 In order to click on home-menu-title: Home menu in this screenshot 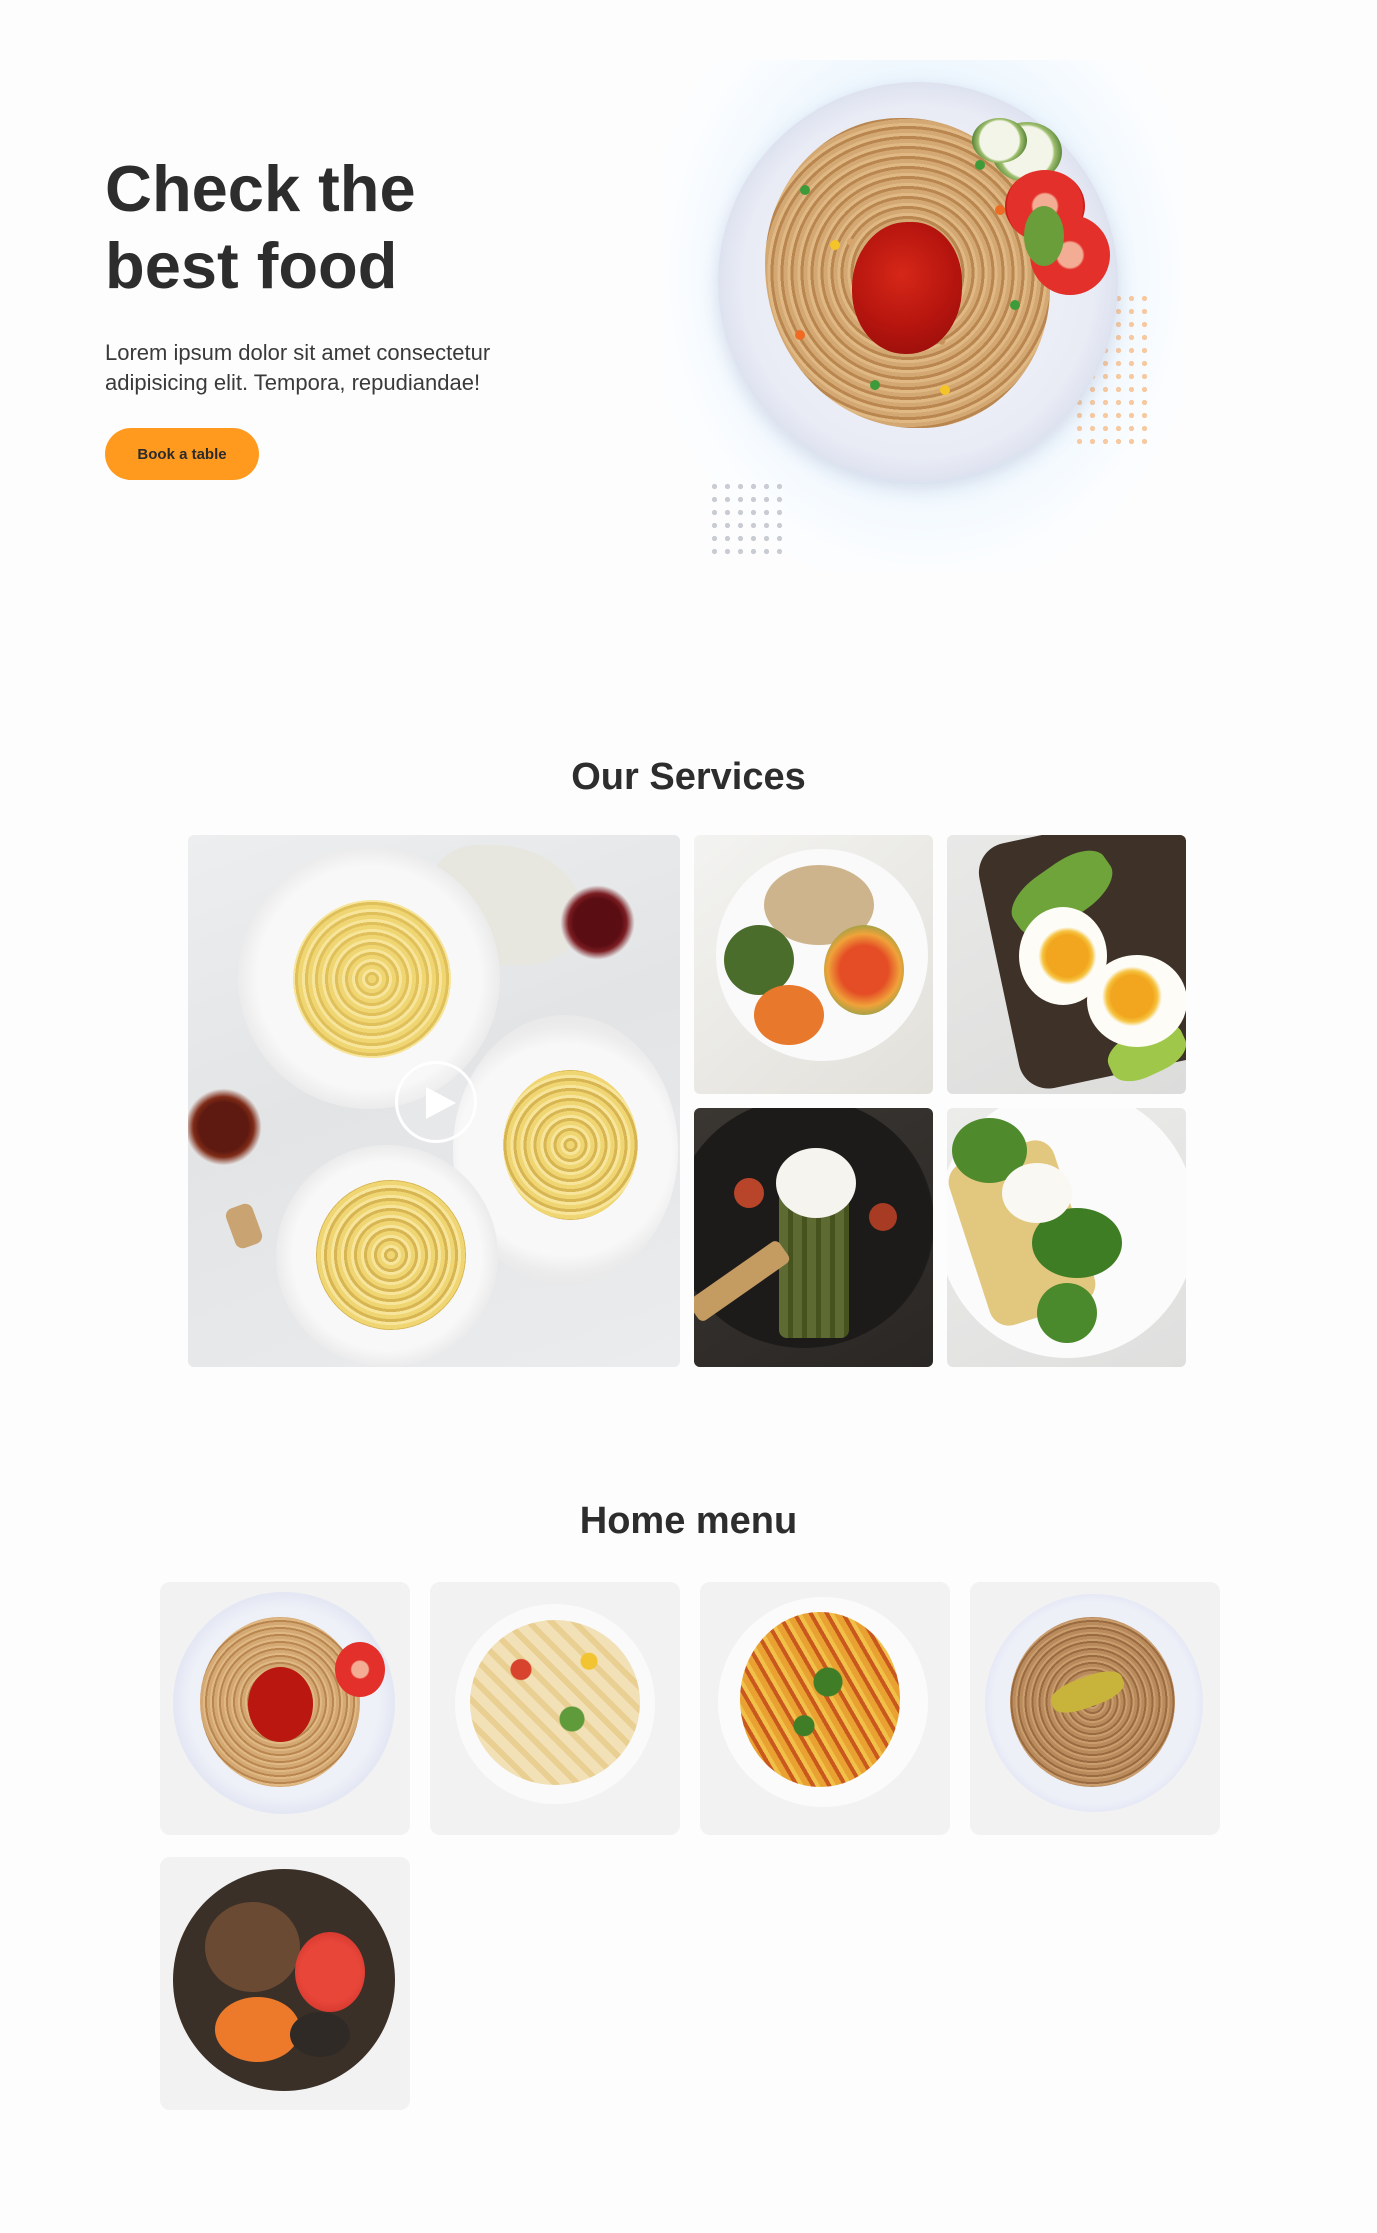, I will do `click(688, 1521)`.